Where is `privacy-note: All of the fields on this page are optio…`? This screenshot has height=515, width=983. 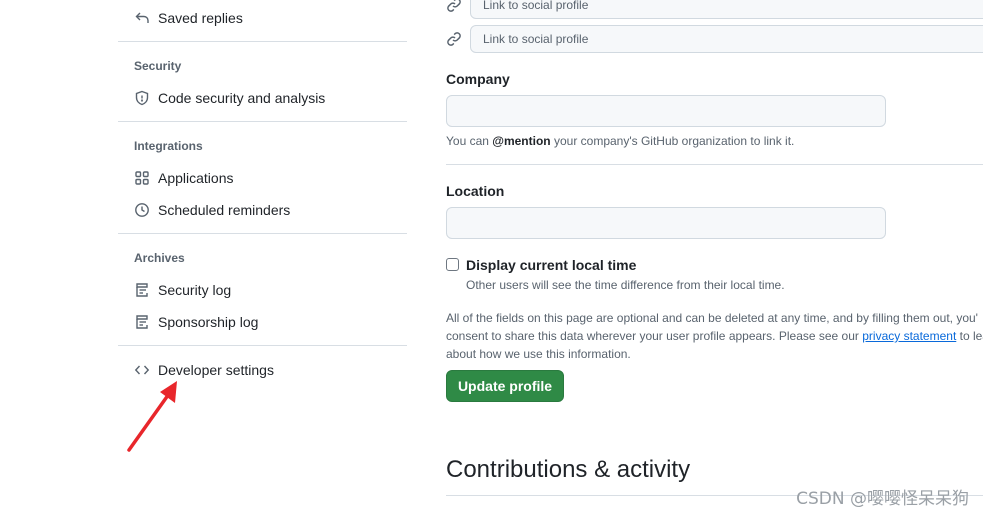
privacy-note: All of the fields on this page are optio… is located at coordinates (714, 336).